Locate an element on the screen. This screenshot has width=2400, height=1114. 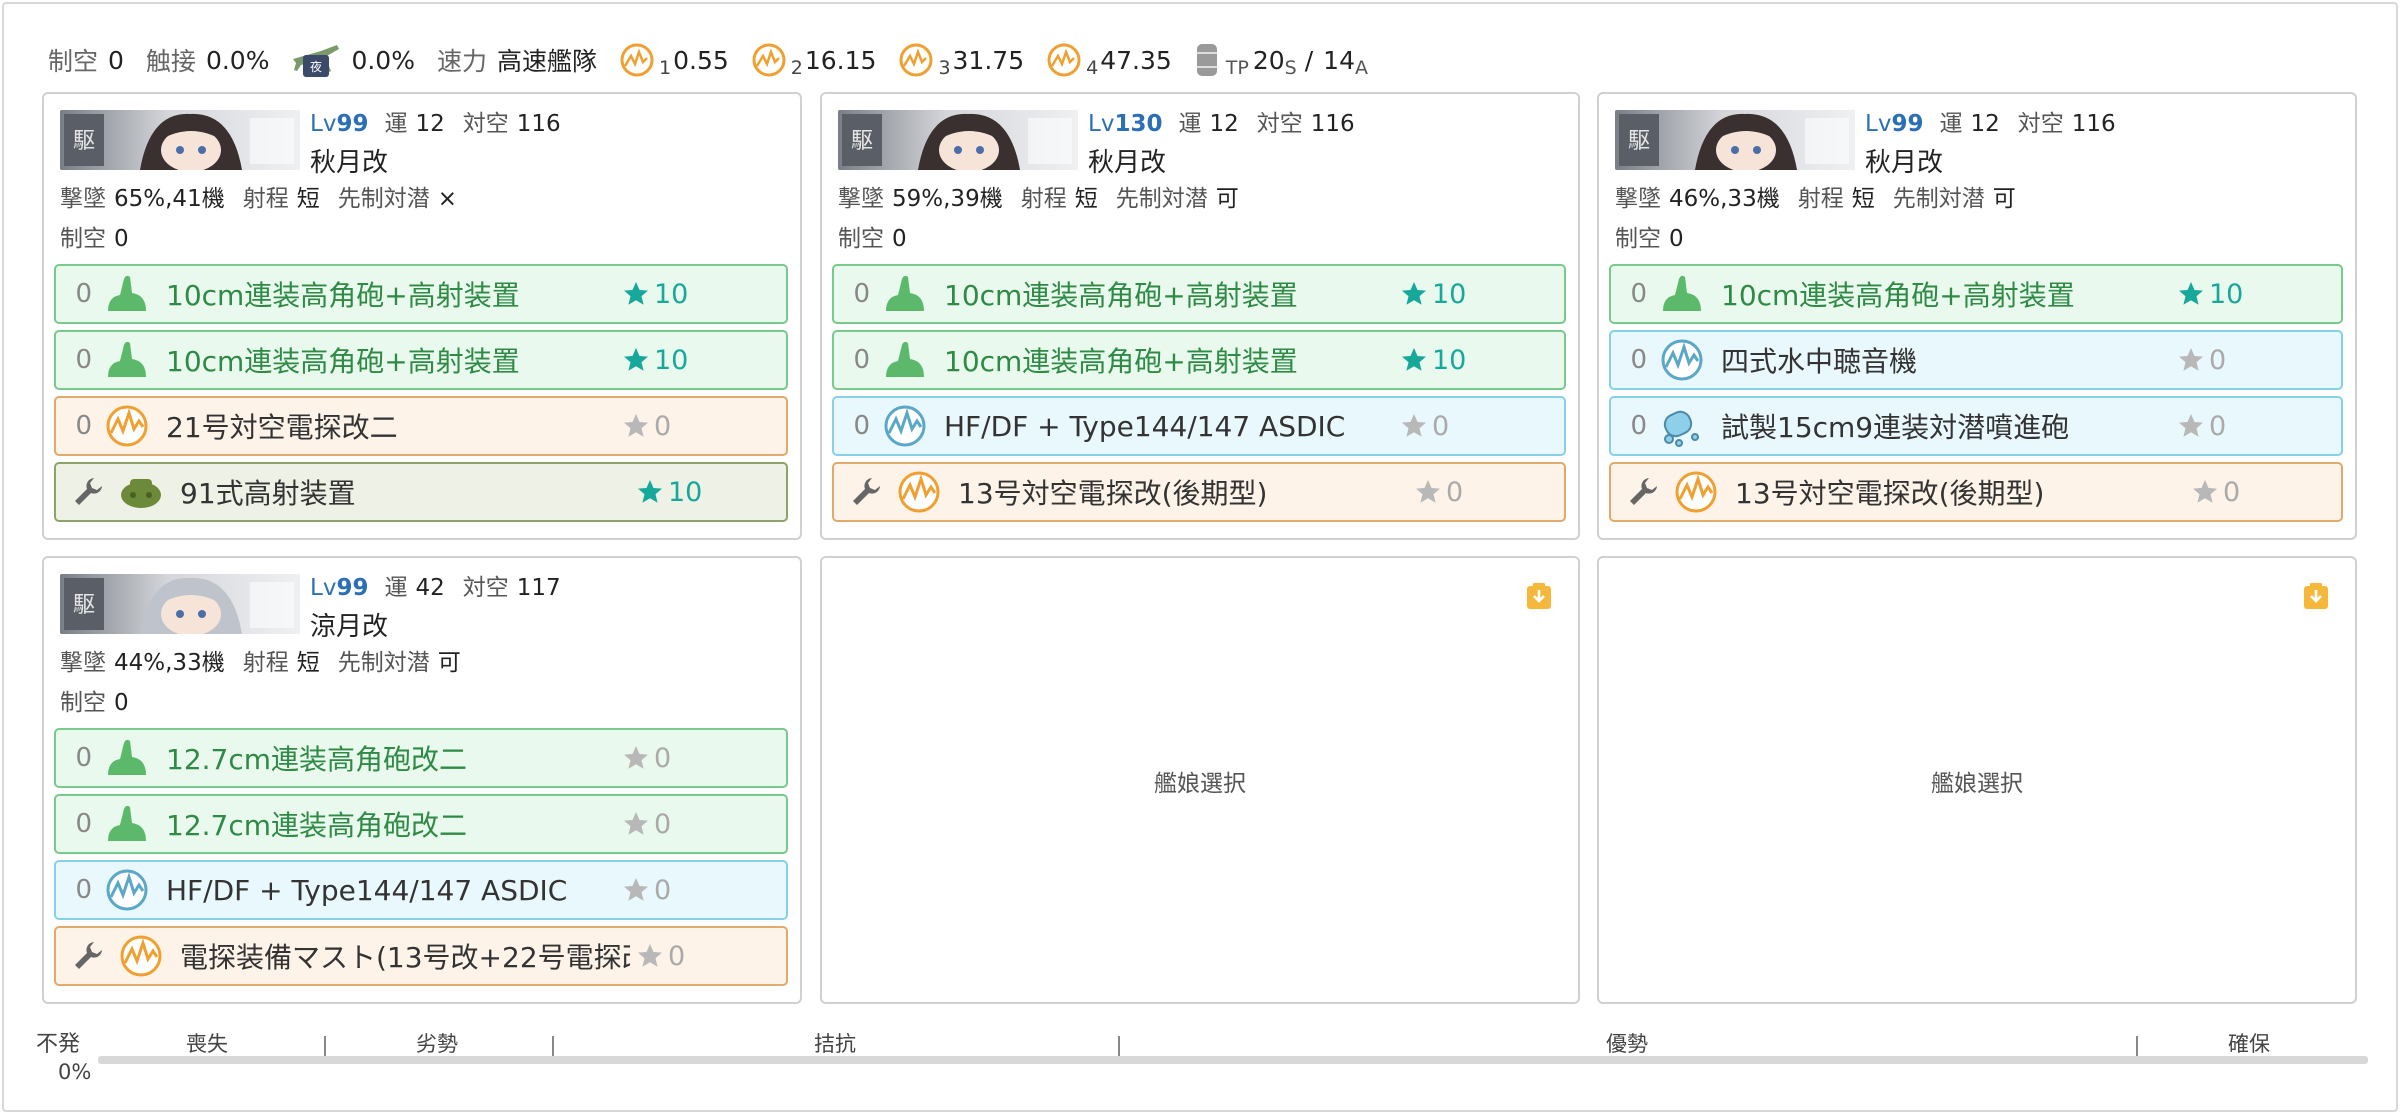
air-state-tick is located at coordinates (2137, 1046).